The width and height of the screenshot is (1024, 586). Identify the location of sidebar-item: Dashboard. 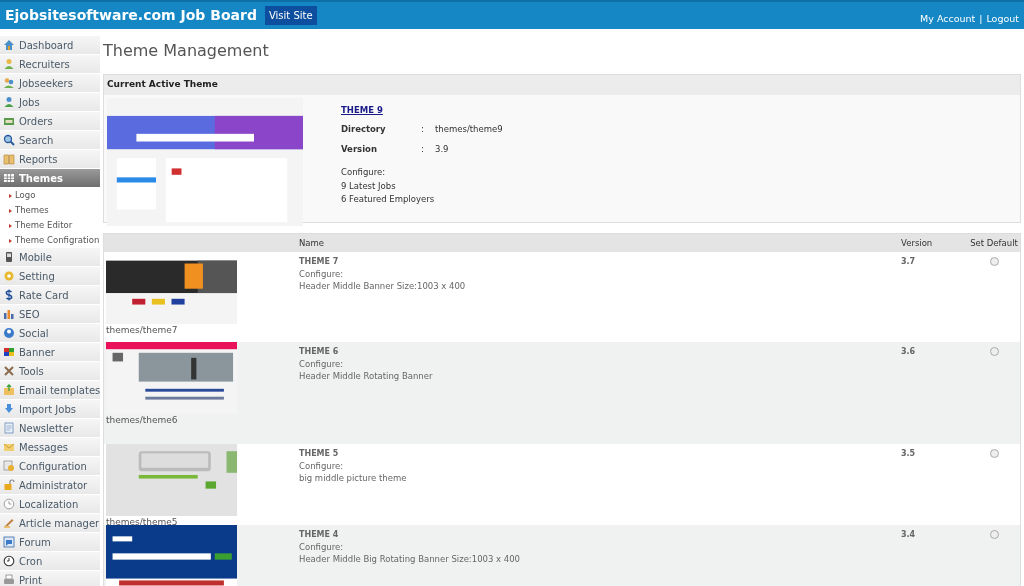
(50, 45).